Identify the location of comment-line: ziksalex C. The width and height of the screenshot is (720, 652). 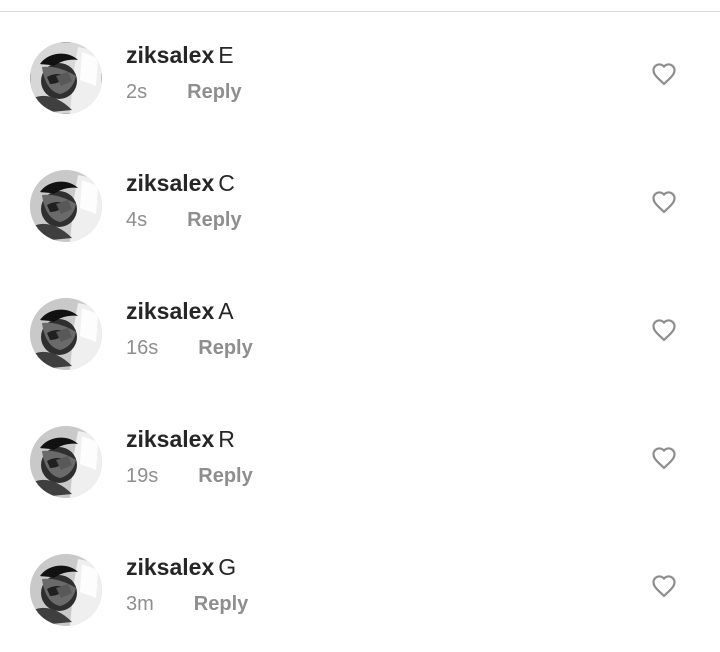
(180, 183).